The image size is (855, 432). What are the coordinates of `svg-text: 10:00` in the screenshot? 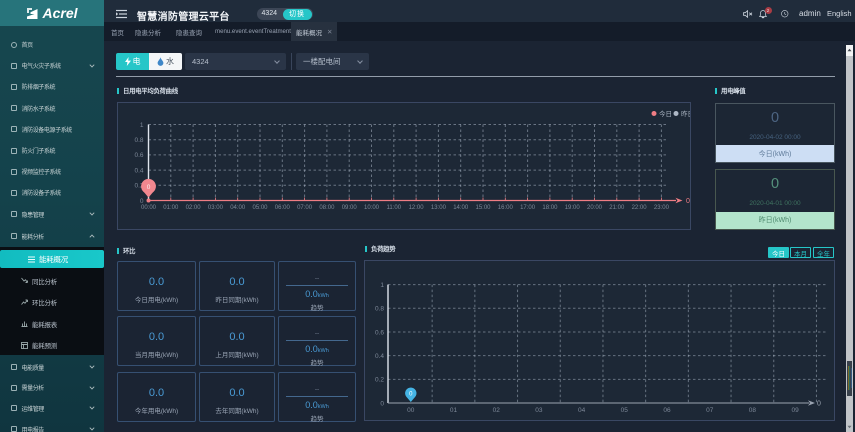 It's located at (372, 208).